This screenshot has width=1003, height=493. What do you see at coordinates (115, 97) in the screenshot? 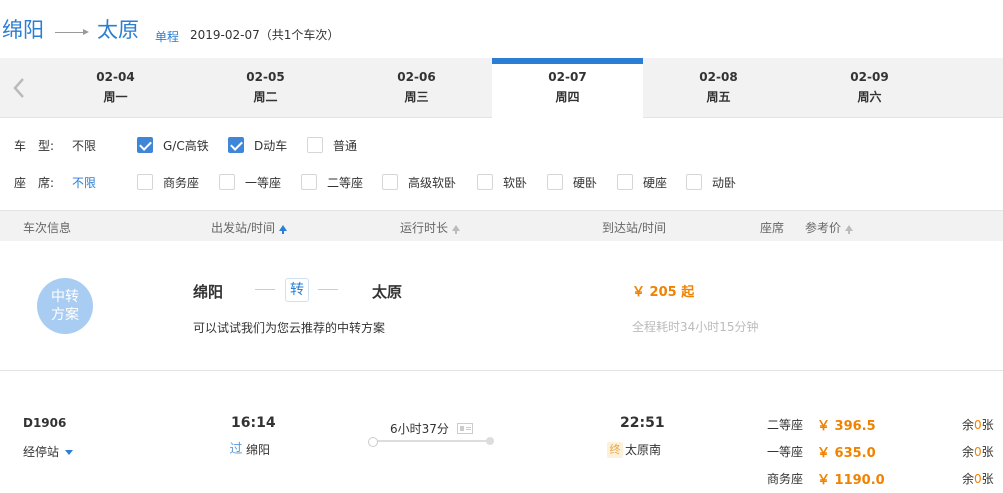
I see `date-tab-weekday: 周一` at bounding box center [115, 97].